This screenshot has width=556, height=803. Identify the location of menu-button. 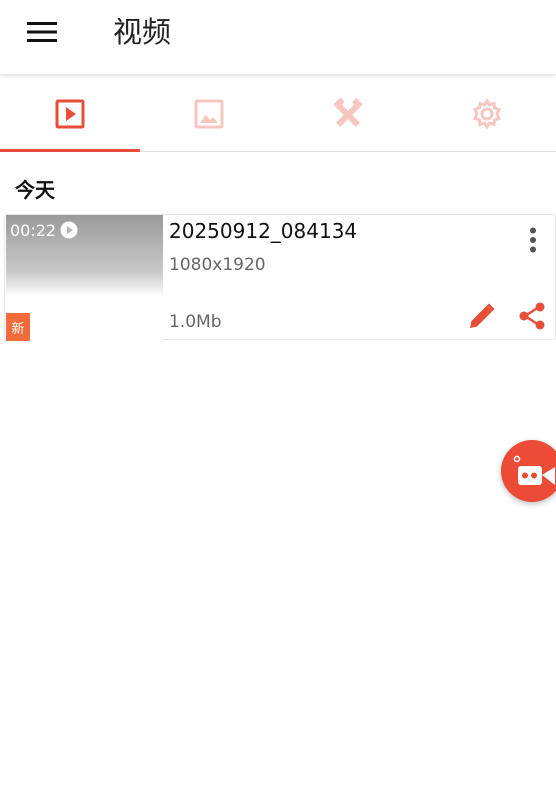
(42, 32).